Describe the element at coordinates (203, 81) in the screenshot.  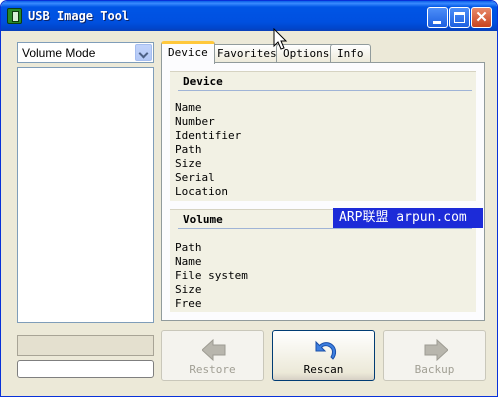
I see `device-group-title: Device` at that location.